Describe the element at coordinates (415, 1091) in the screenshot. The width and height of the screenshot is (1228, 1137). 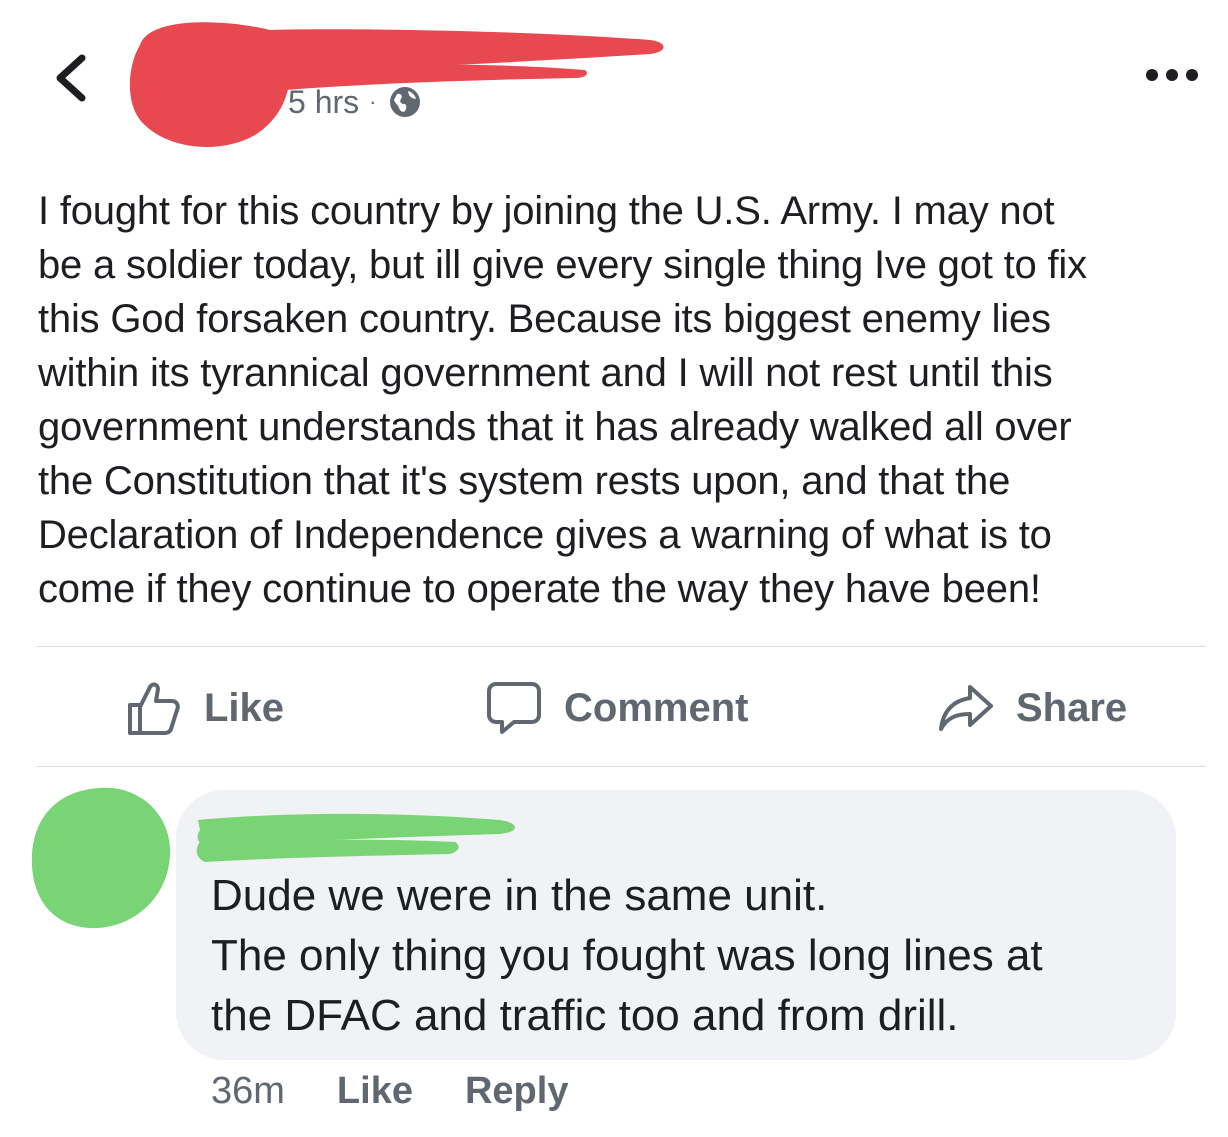
I see `comment-meta-row: 36m Like Reply` at that location.